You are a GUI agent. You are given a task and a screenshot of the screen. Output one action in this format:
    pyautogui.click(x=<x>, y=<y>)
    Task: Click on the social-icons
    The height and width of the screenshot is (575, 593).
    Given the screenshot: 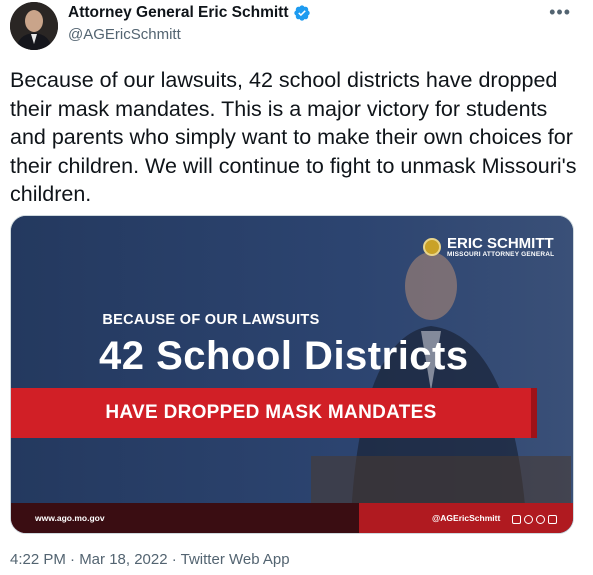 What is the action you would take?
    pyautogui.click(x=534, y=519)
    